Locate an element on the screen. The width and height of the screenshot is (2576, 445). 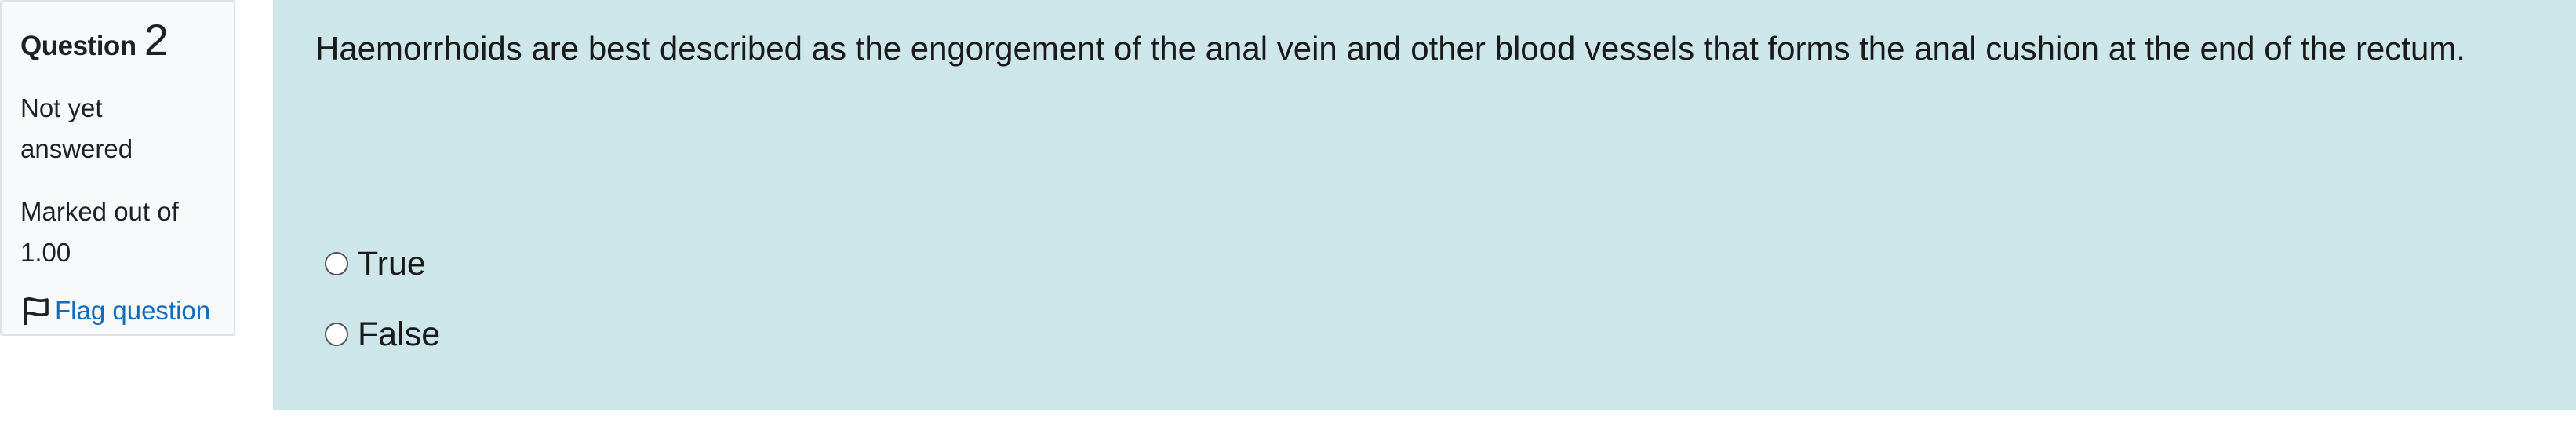
question-label: Question is located at coordinates (78, 46).